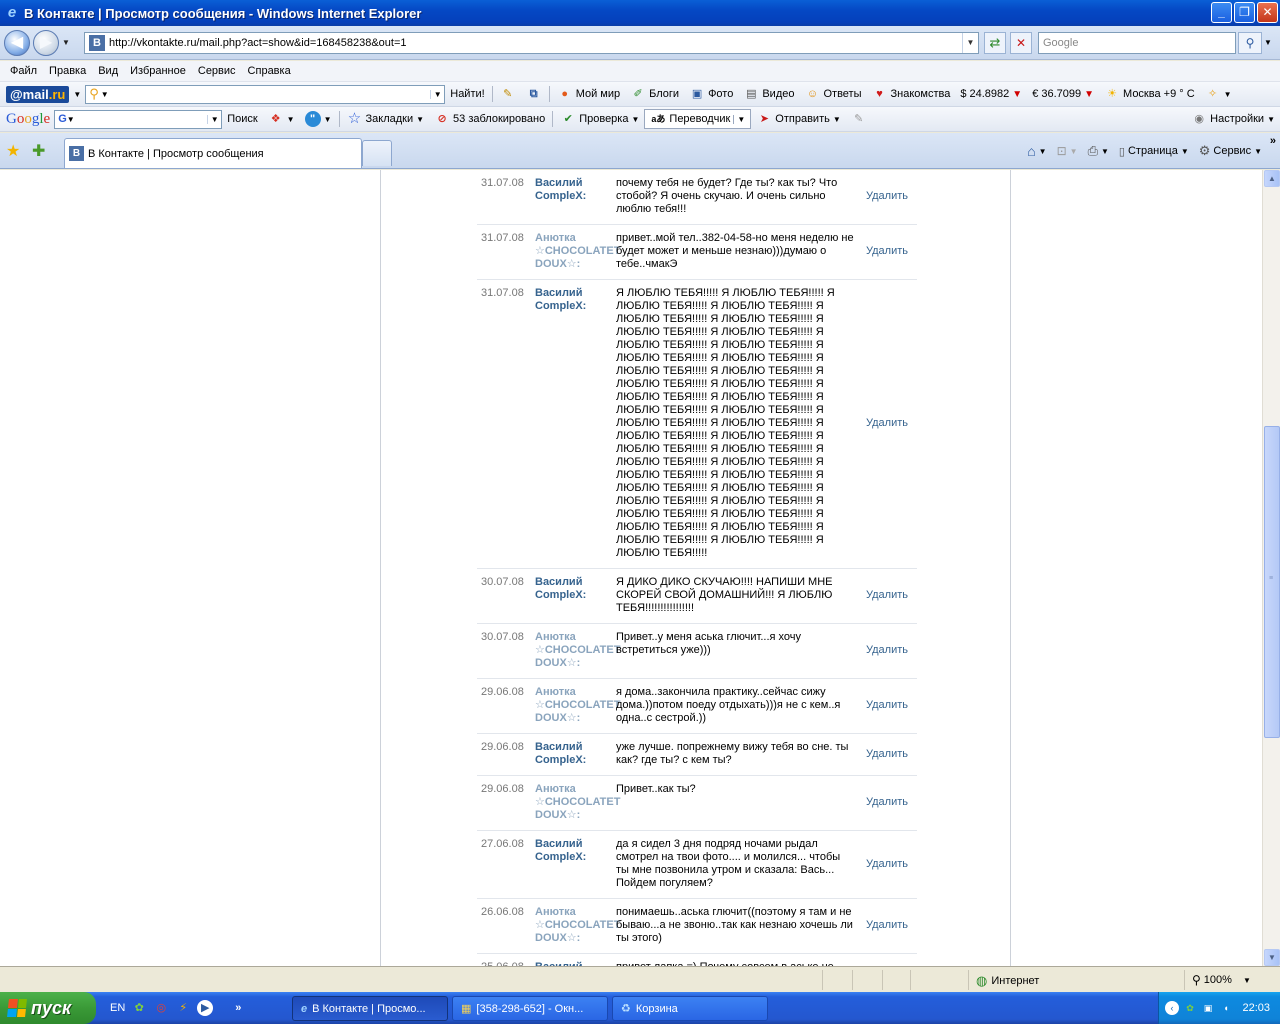  I want to click on video-link: ▤ Видео, so click(768, 94).